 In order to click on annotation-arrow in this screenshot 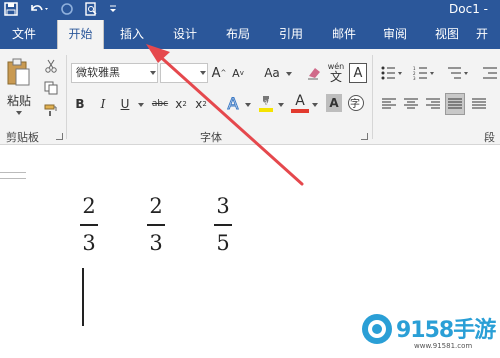, I will do `click(225, 115)`.